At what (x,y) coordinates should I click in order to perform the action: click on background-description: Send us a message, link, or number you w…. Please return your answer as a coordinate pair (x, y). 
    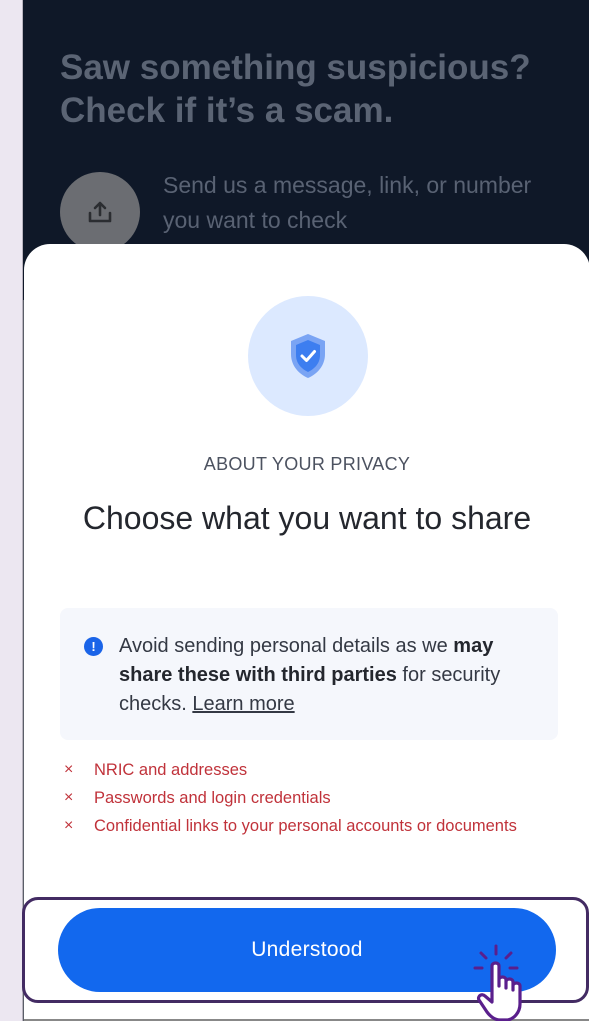
    Looking at the image, I should click on (347, 202).